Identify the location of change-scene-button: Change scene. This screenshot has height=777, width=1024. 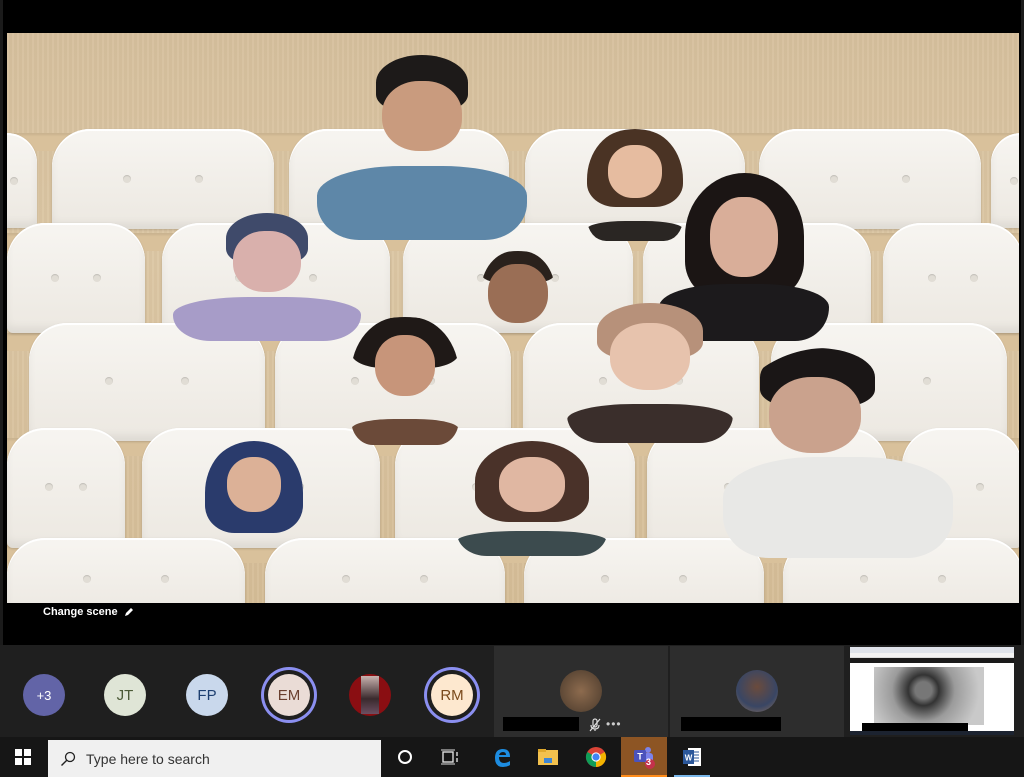
(88, 612).